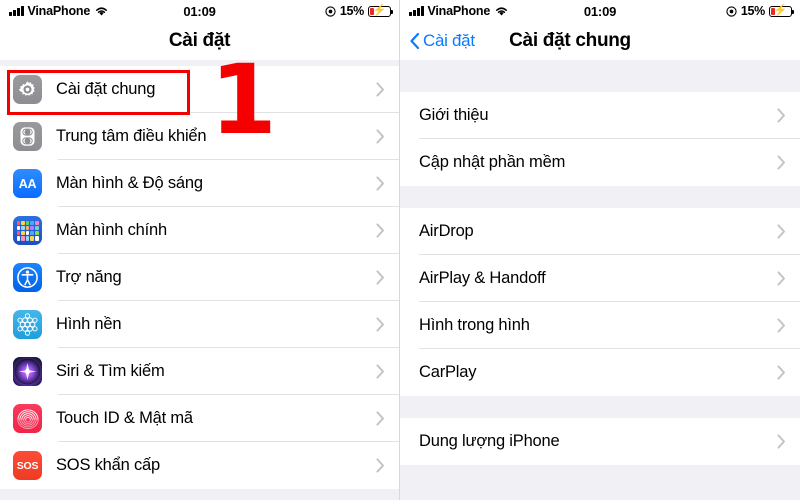 Image resolution: width=800 pixels, height=500 pixels. Describe the element at coordinates (600, 115) in the screenshot. I see `settings-row: Giới thiệu` at that location.